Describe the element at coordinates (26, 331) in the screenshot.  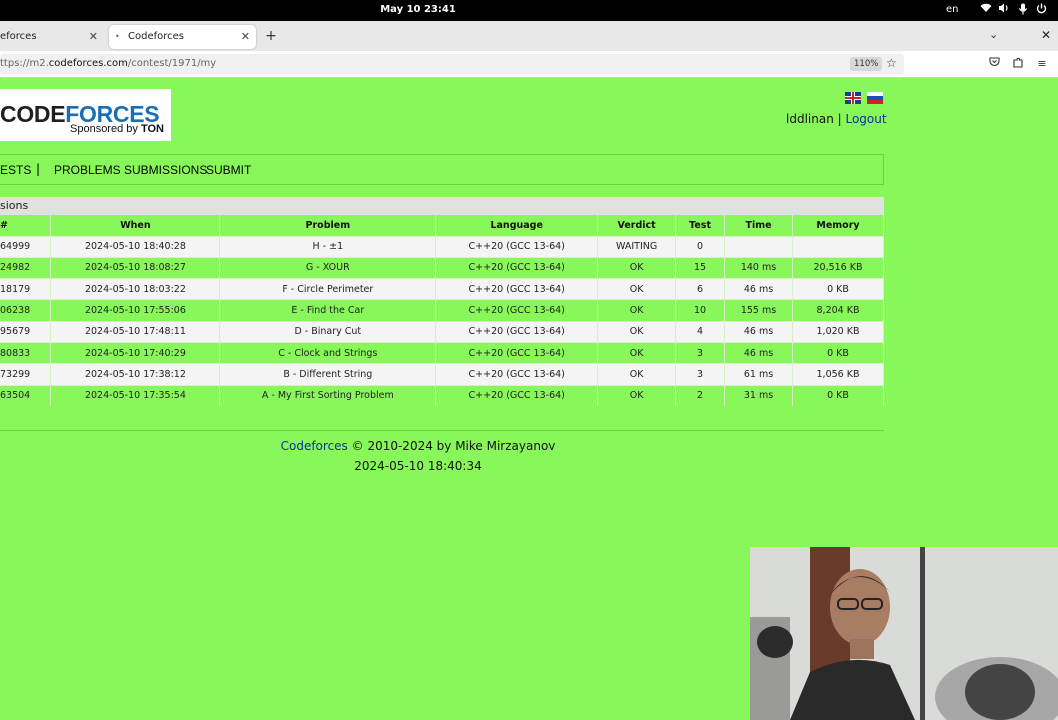
I see `submission-id-link: 95679` at that location.